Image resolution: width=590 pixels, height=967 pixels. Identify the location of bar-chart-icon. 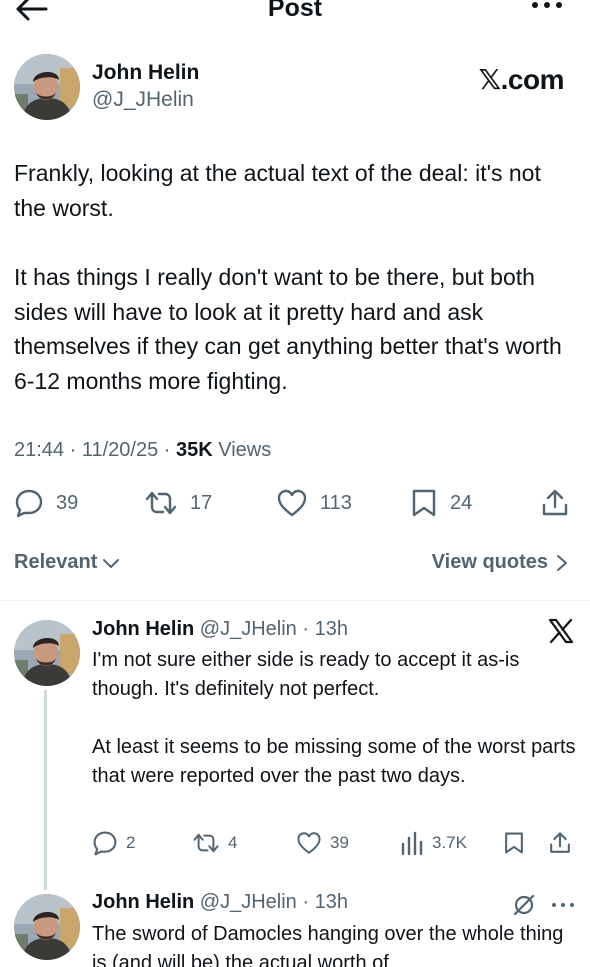
(412, 843).